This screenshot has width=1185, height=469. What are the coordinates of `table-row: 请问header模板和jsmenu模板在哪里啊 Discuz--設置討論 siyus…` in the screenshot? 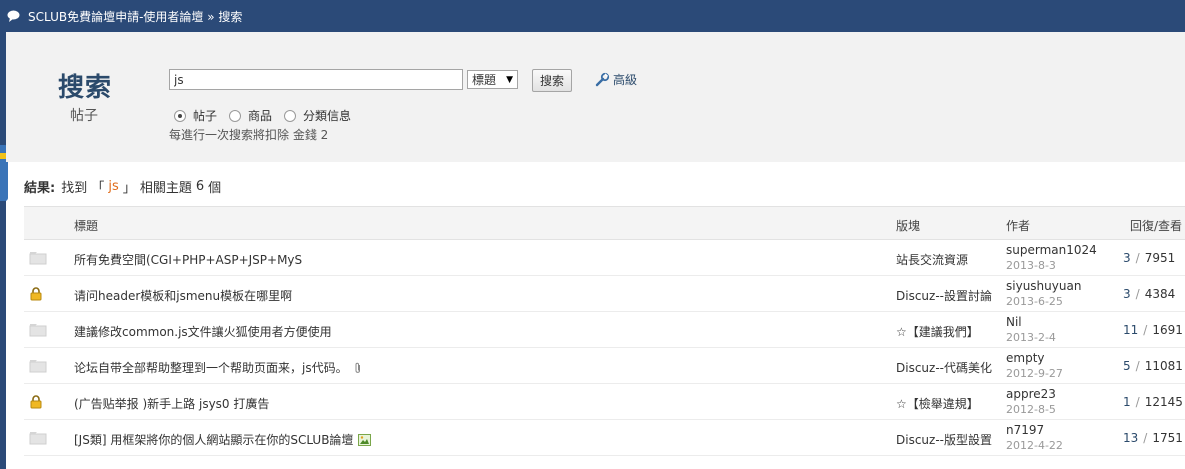 It's located at (604, 294).